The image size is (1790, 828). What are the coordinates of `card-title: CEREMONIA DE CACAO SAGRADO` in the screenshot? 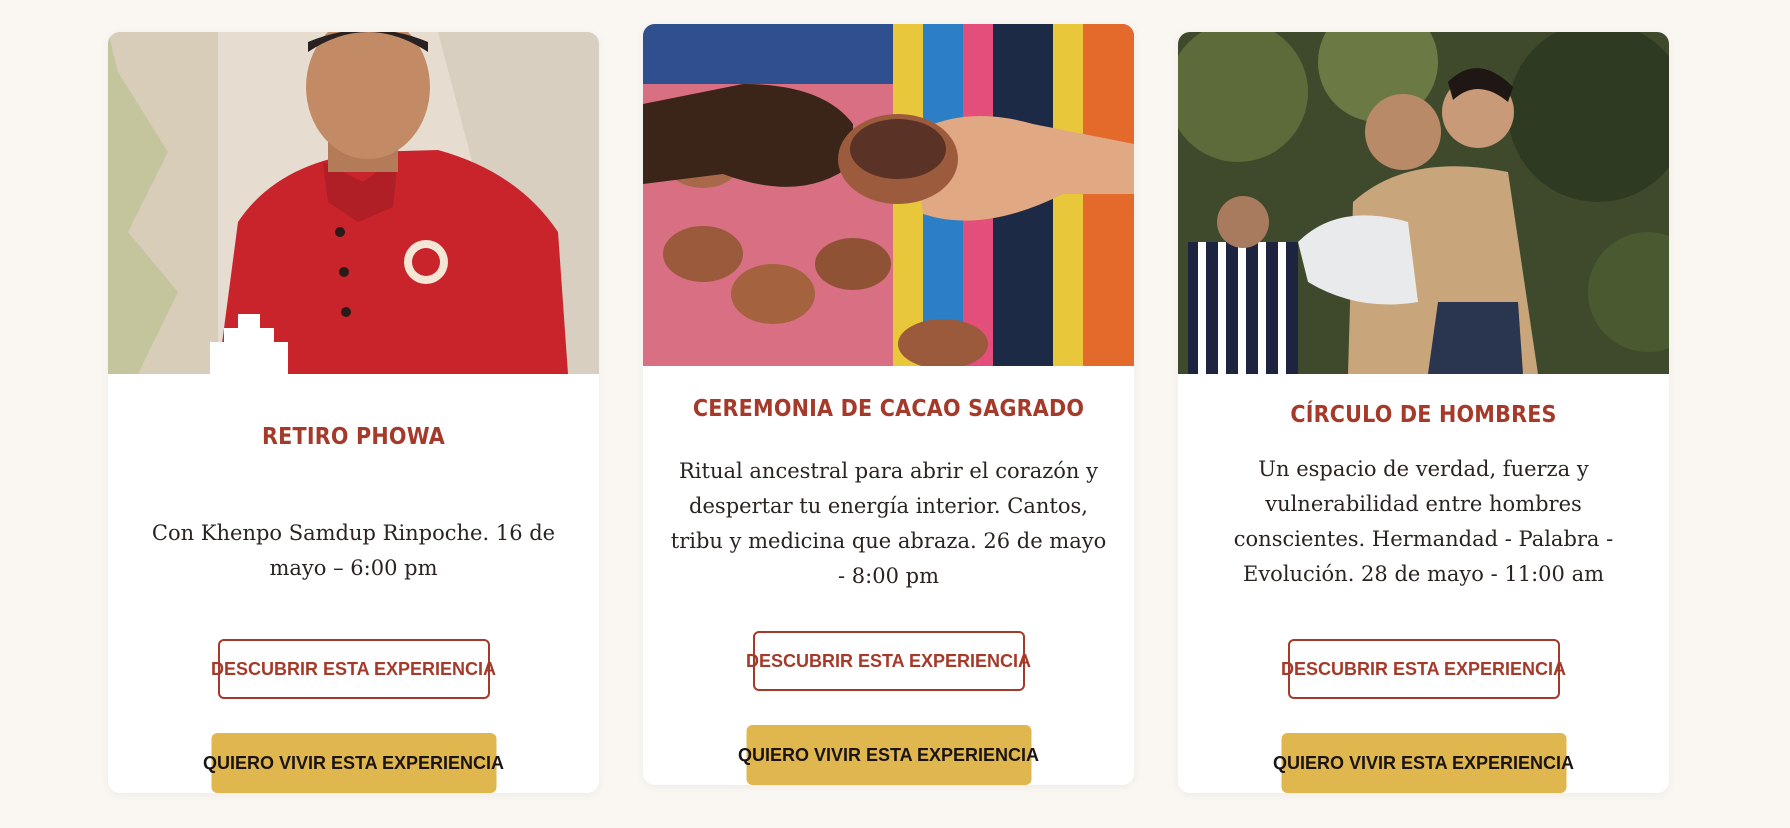 It's located at (888, 409).